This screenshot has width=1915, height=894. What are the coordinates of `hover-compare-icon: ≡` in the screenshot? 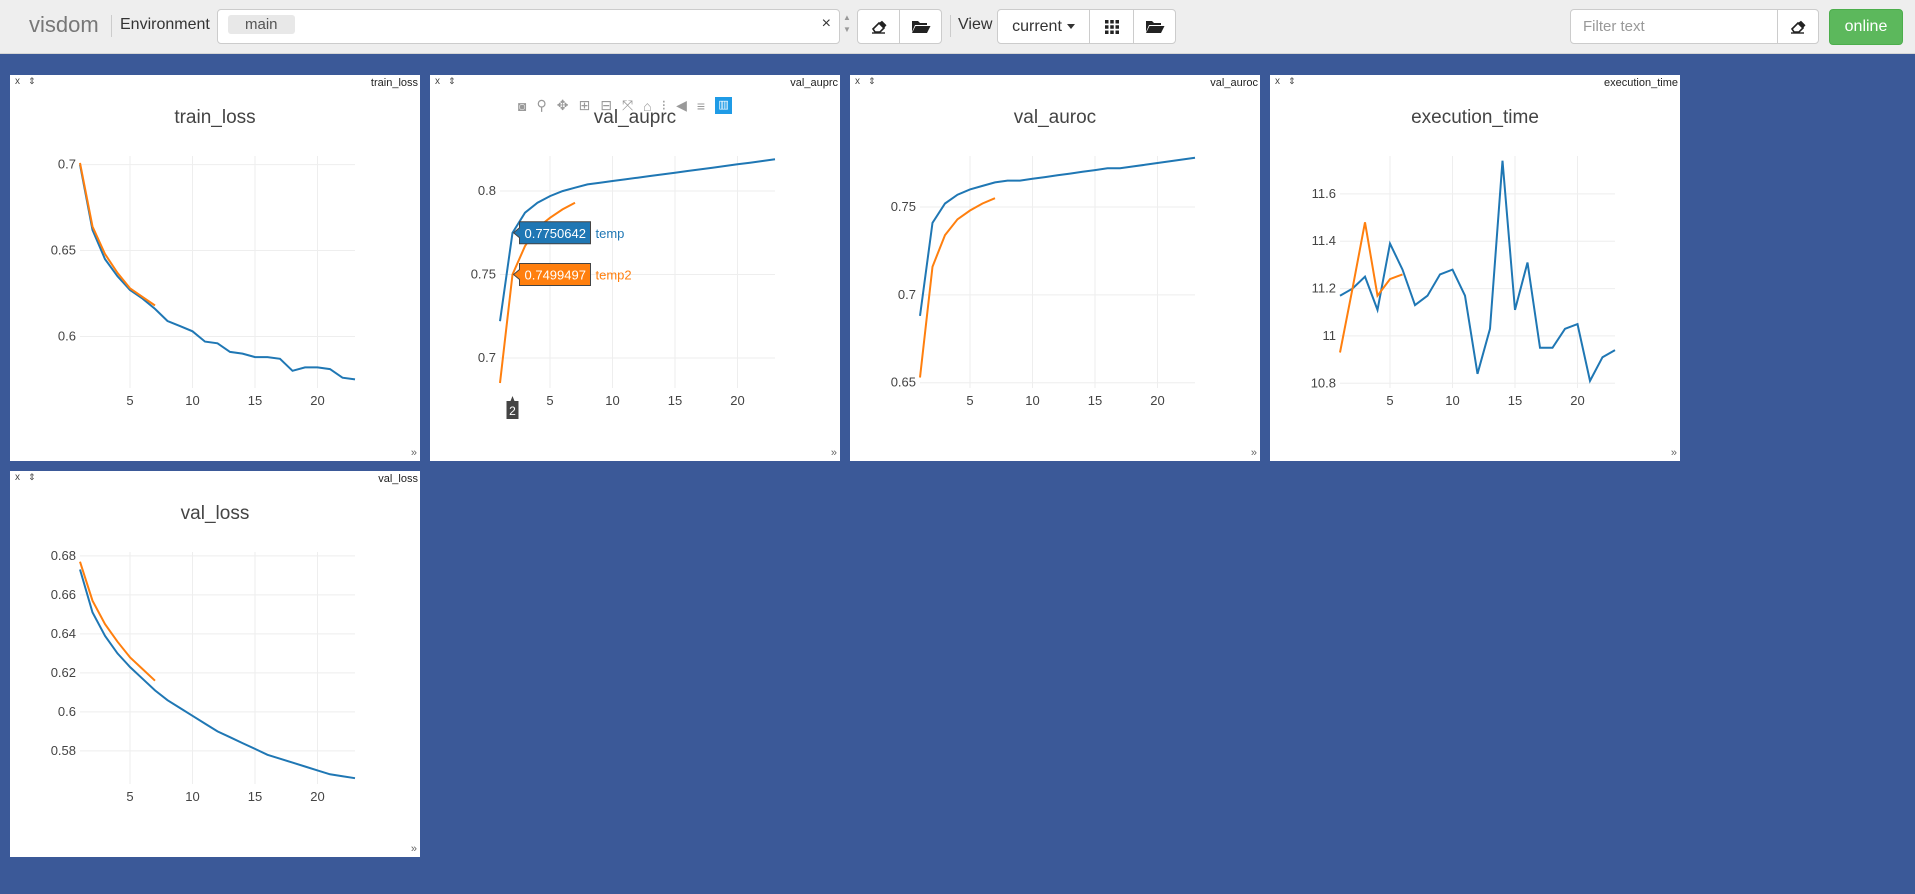 It's located at (701, 106).